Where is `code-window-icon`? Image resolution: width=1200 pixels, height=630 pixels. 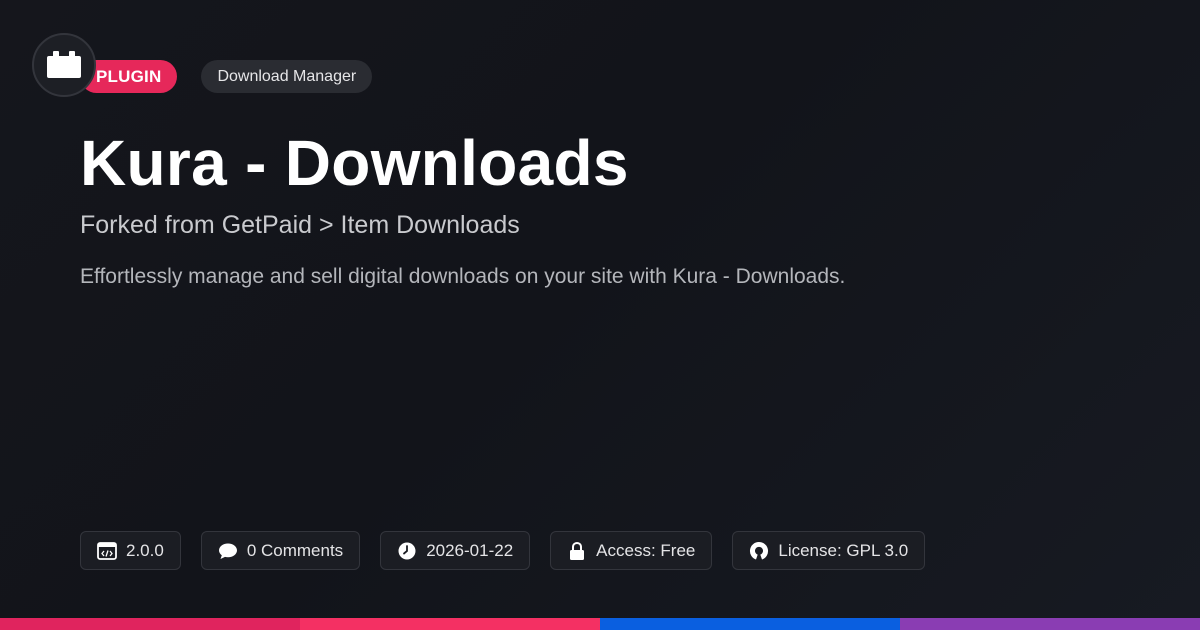
code-window-icon is located at coordinates (107, 551).